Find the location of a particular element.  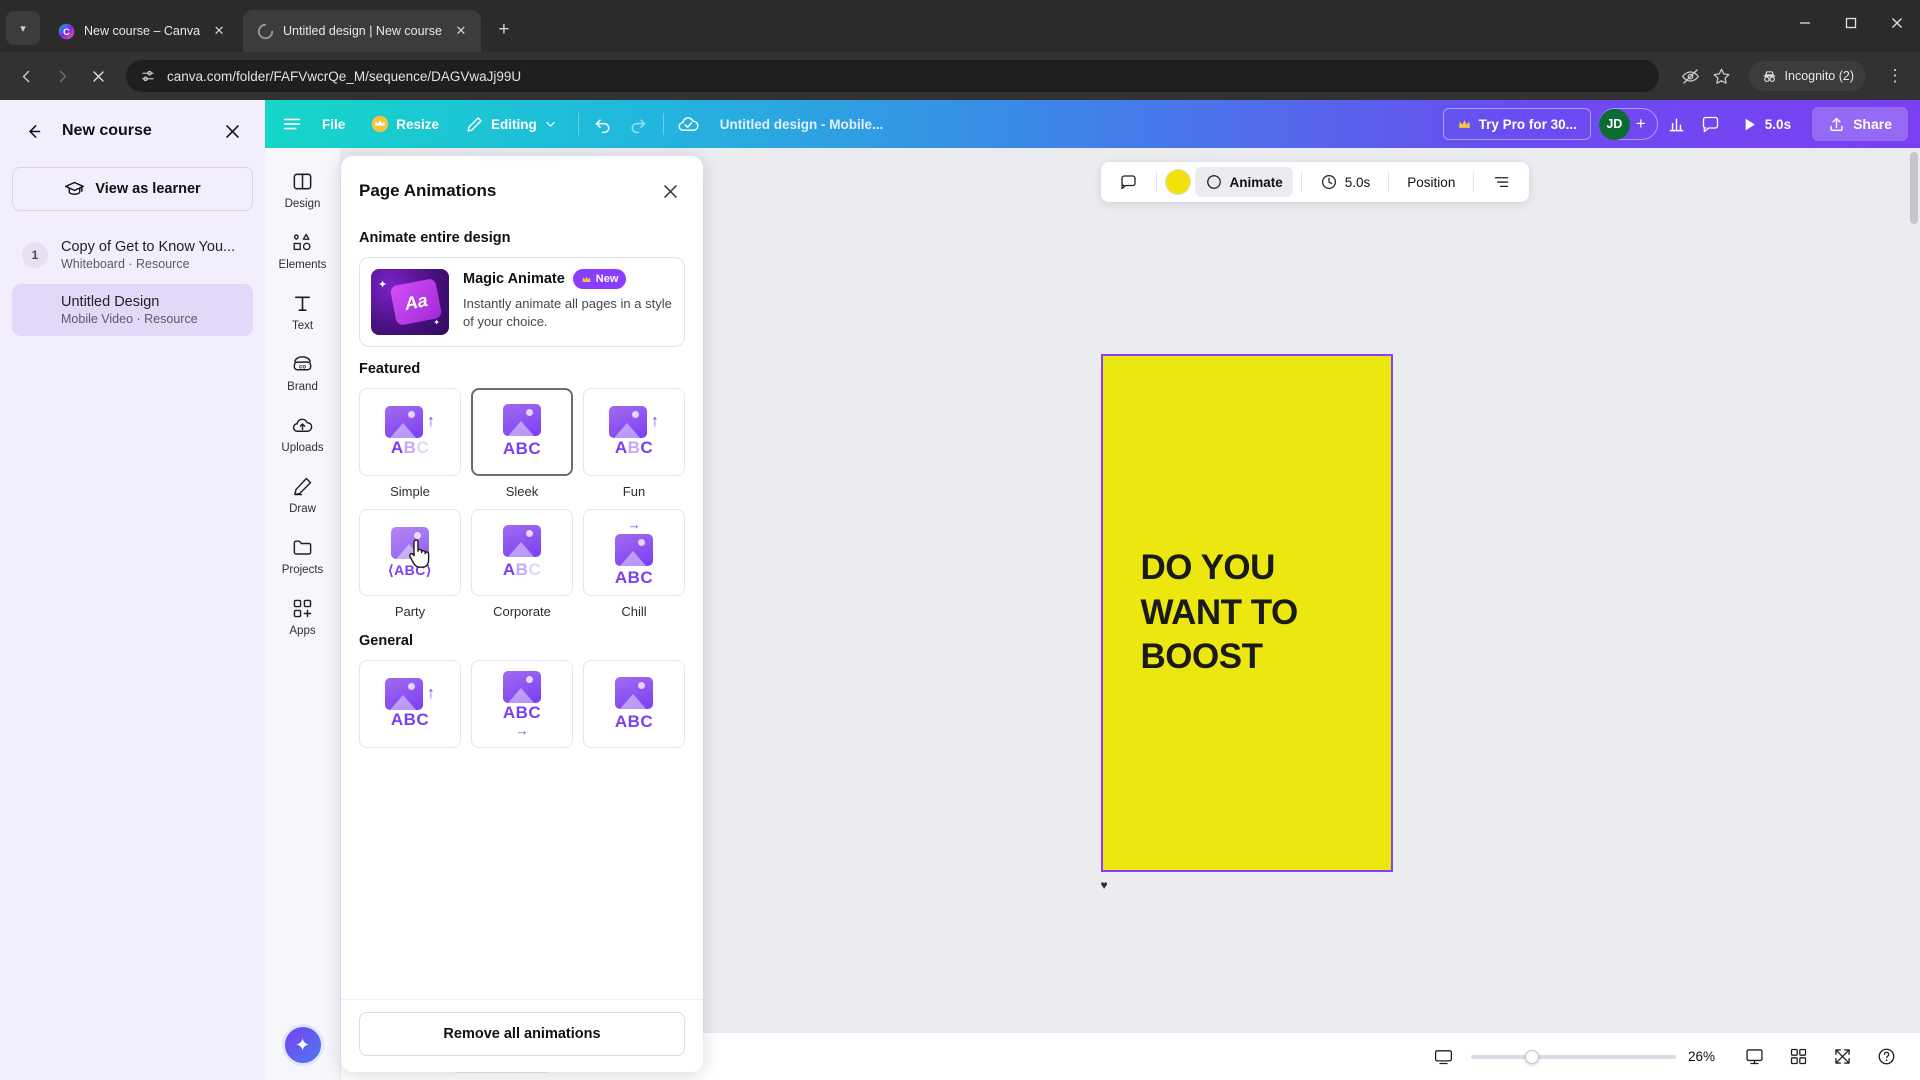

tab-search-chevron-icon: ▾ is located at coordinates (23, 28).